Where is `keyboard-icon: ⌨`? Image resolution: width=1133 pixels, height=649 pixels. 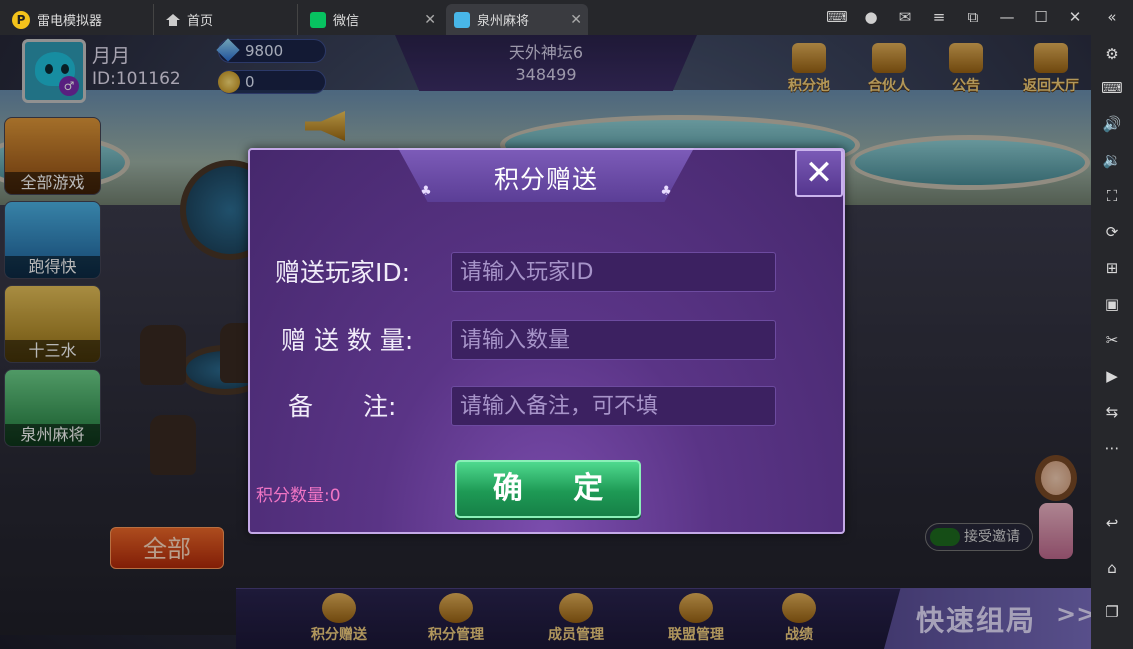
keyboard-icon: ⌨ is located at coordinates (1112, 88).